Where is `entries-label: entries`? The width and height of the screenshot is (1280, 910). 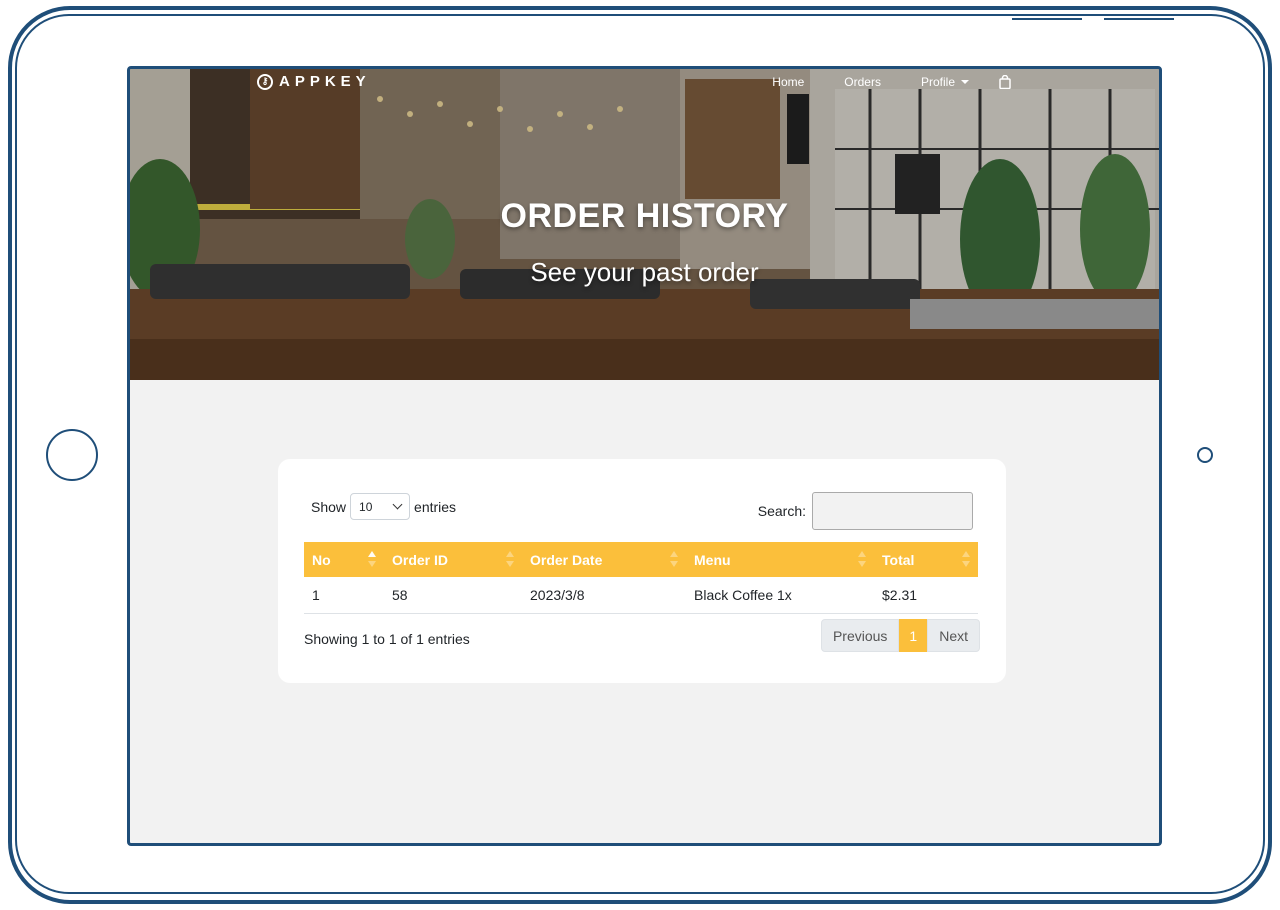 entries-label: entries is located at coordinates (435, 506).